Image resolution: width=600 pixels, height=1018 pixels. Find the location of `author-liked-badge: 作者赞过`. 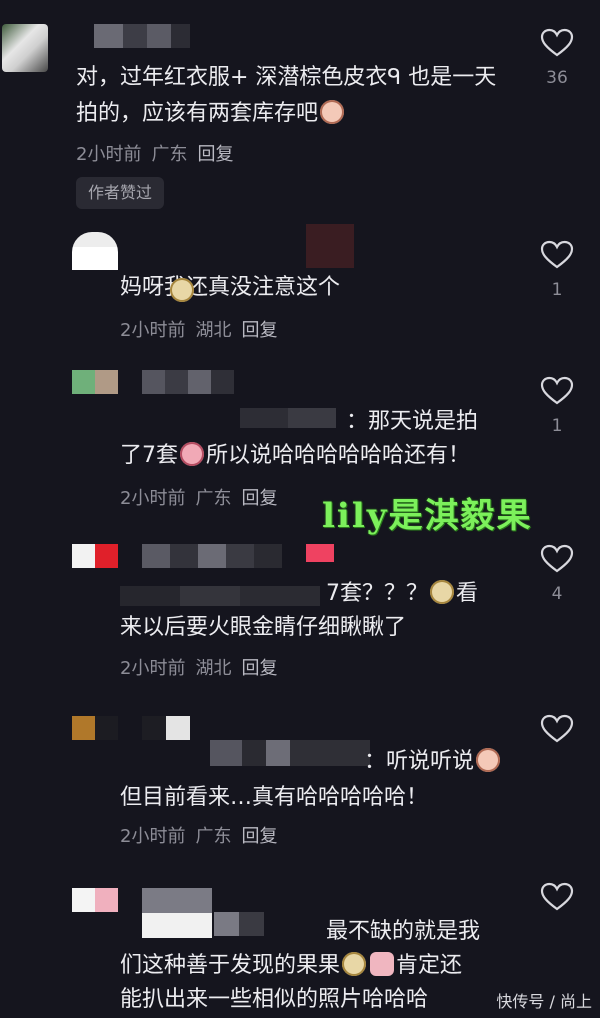

author-liked-badge: 作者赞过 is located at coordinates (120, 193).